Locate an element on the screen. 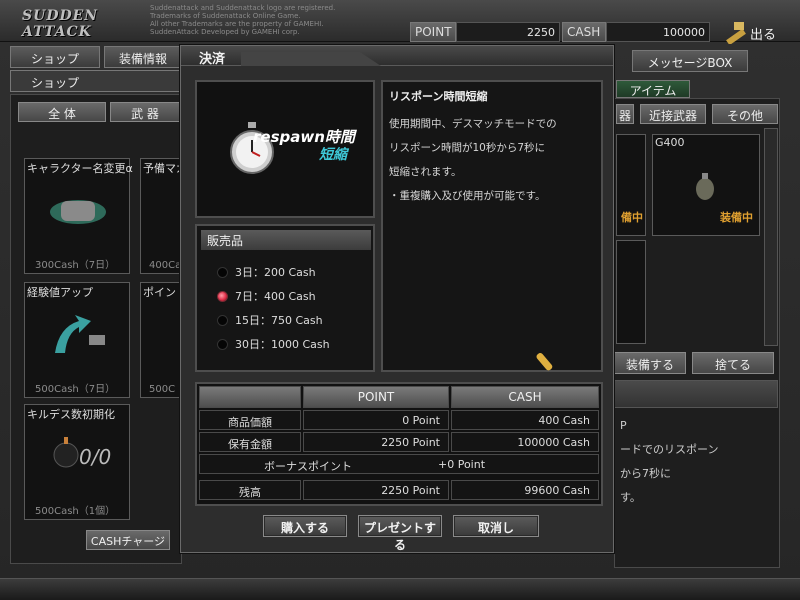 The width and height of the screenshot is (800, 600). dialog-title: 決済 is located at coordinates (212, 59).